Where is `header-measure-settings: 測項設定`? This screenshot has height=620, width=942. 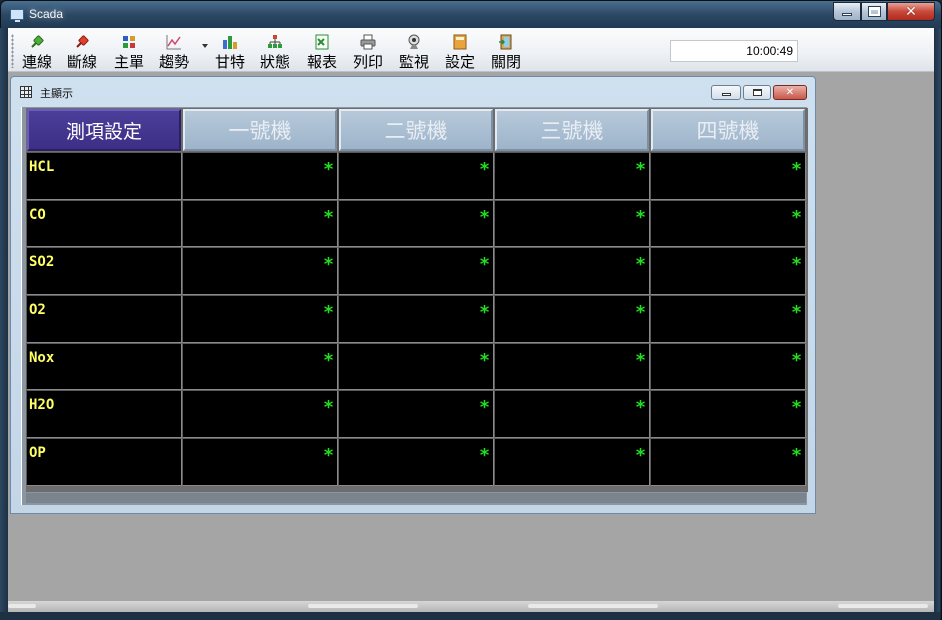
header-measure-settings: 測項設定 is located at coordinates (104, 130).